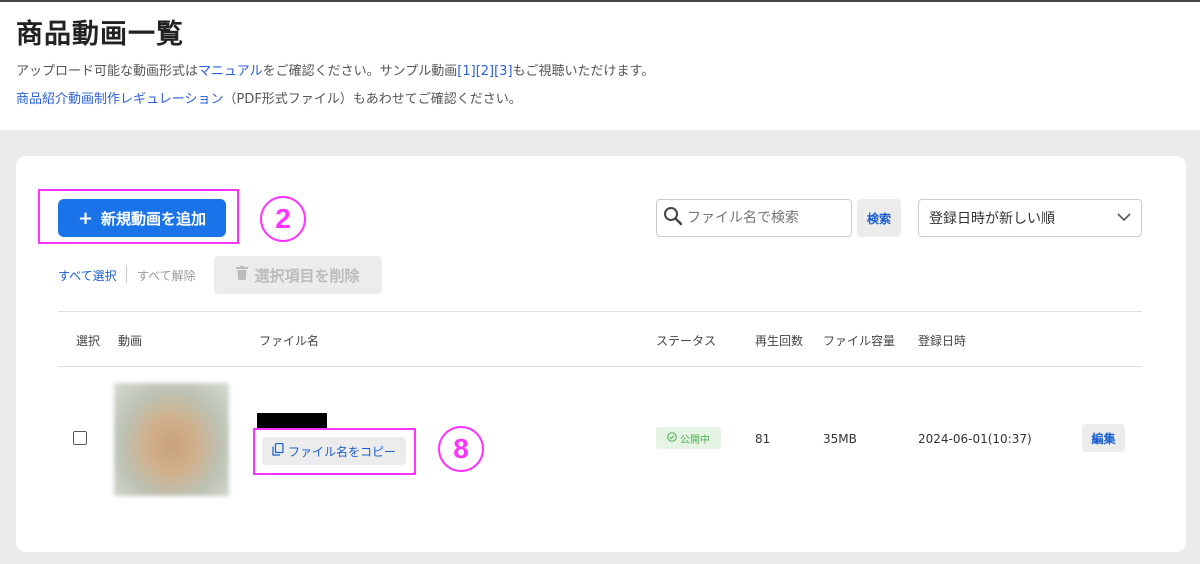 The image size is (1200, 564). Describe the element at coordinates (1103, 438) in the screenshot. I see `edit-button: 編集` at that location.